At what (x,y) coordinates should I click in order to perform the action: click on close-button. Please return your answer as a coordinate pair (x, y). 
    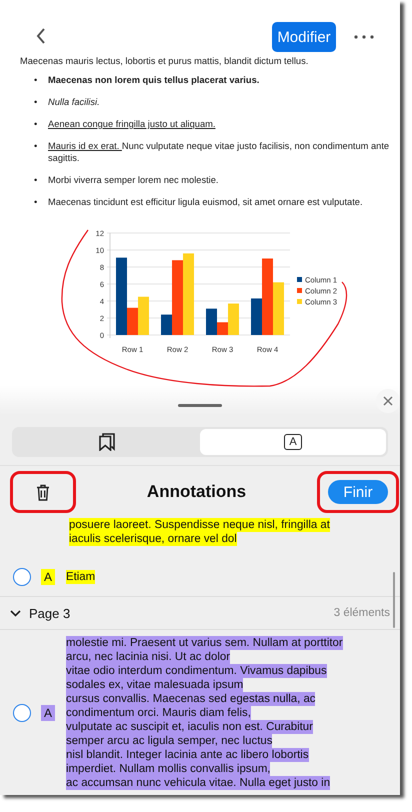
    Looking at the image, I should click on (388, 401).